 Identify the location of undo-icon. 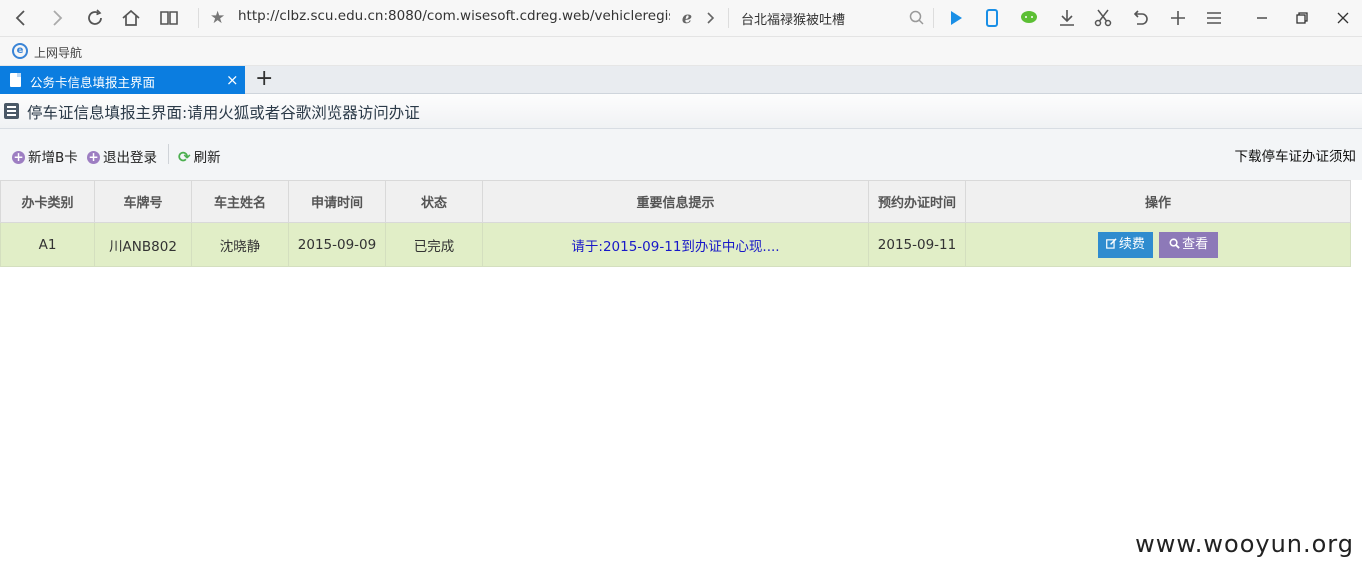
(1140, 18).